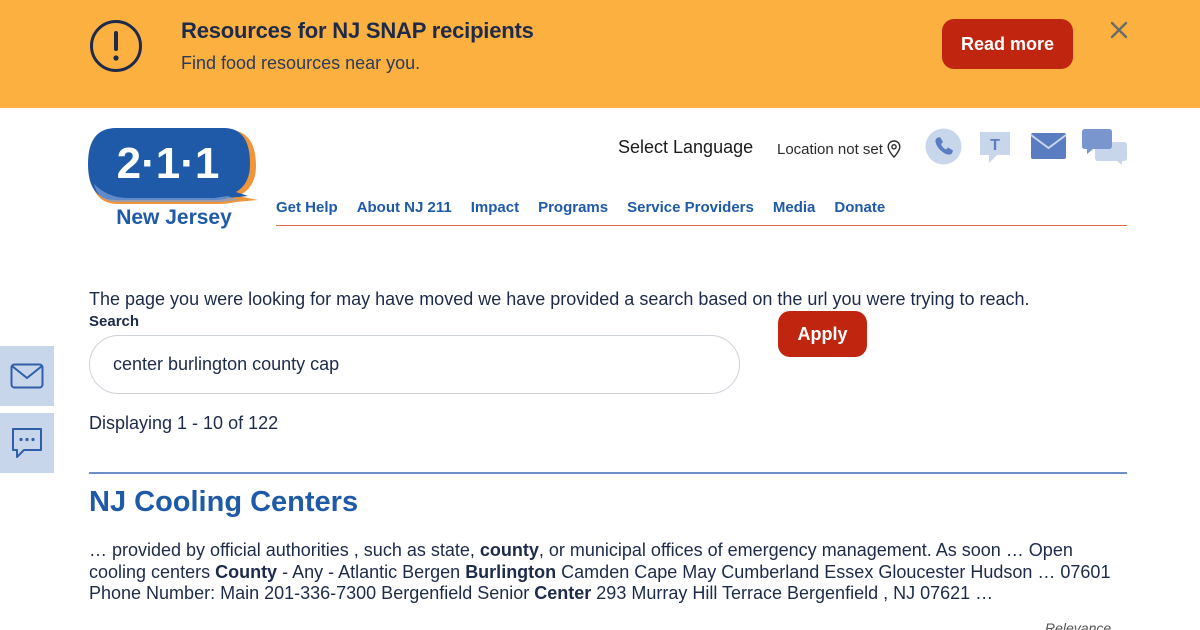 Image resolution: width=1200 pixels, height=630 pixels. What do you see at coordinates (223, 502) in the screenshot?
I see `result-title: NJ Cooling Centers` at bounding box center [223, 502].